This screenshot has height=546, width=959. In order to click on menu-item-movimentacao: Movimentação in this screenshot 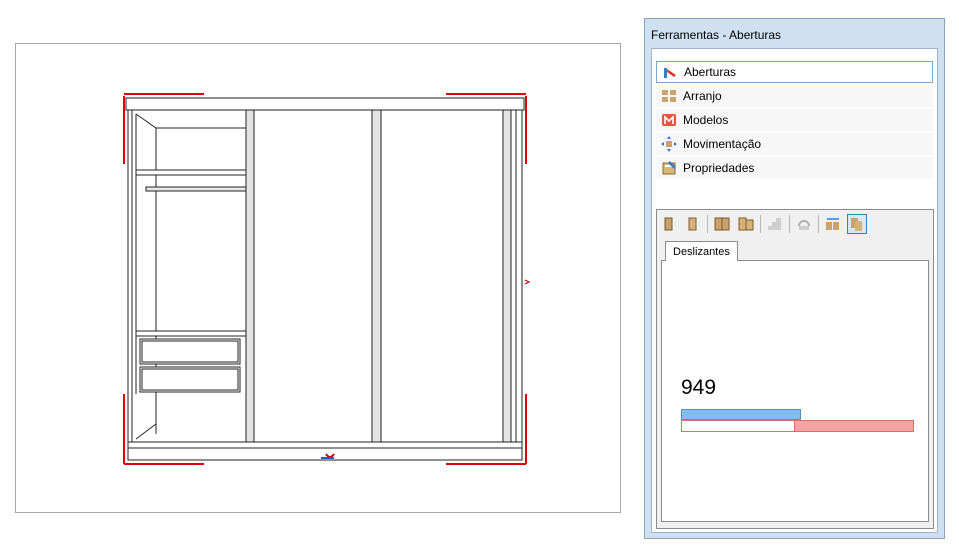, I will do `click(794, 144)`.